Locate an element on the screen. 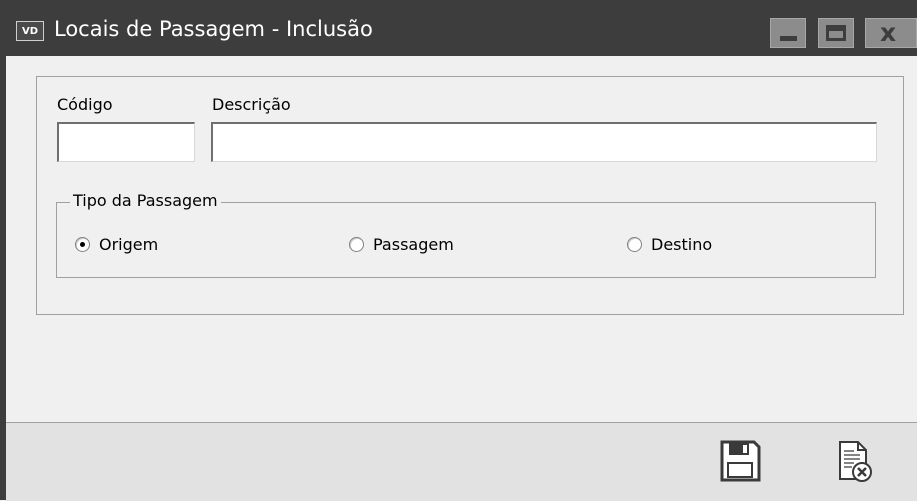  radio-destino-label: Destino is located at coordinates (682, 244).